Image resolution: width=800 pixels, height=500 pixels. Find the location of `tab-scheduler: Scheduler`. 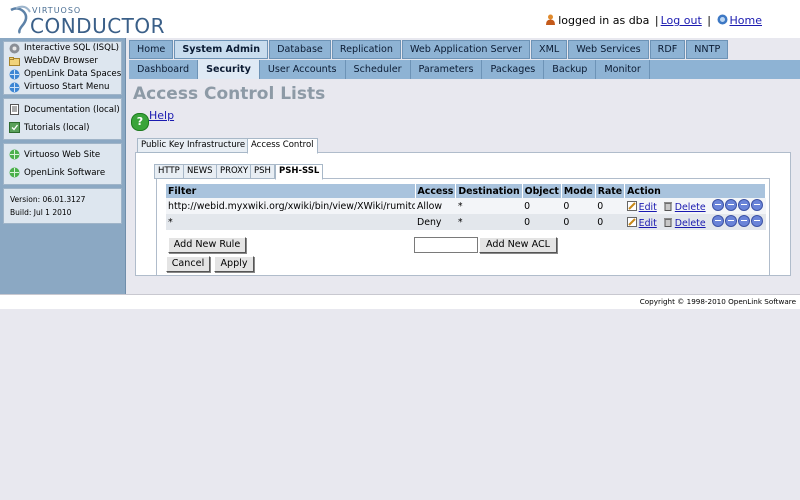

tab-scheduler: Scheduler is located at coordinates (378, 69).